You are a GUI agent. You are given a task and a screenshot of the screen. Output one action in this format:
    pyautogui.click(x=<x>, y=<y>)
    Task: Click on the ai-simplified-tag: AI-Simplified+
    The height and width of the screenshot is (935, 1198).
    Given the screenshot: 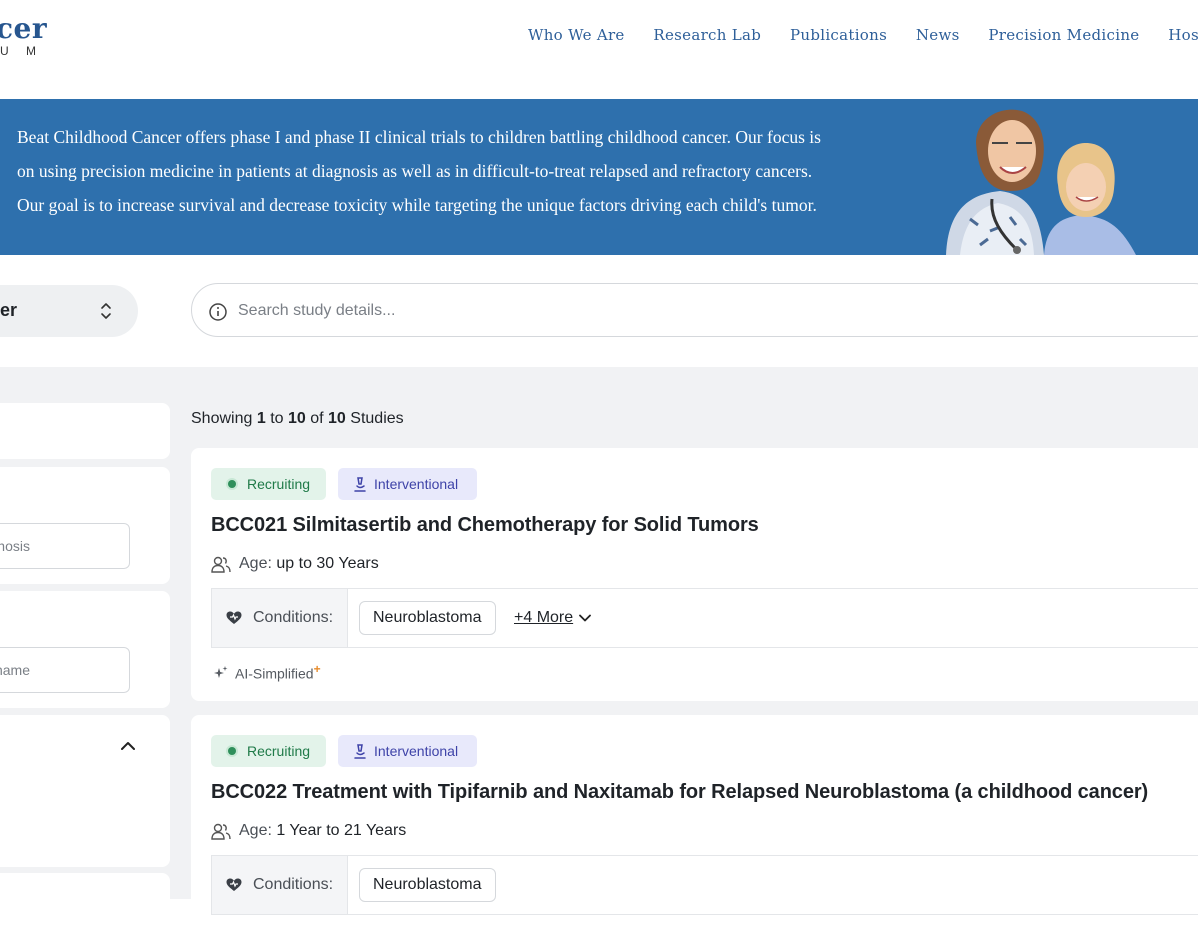 What is the action you would take?
    pyautogui.click(x=267, y=672)
    